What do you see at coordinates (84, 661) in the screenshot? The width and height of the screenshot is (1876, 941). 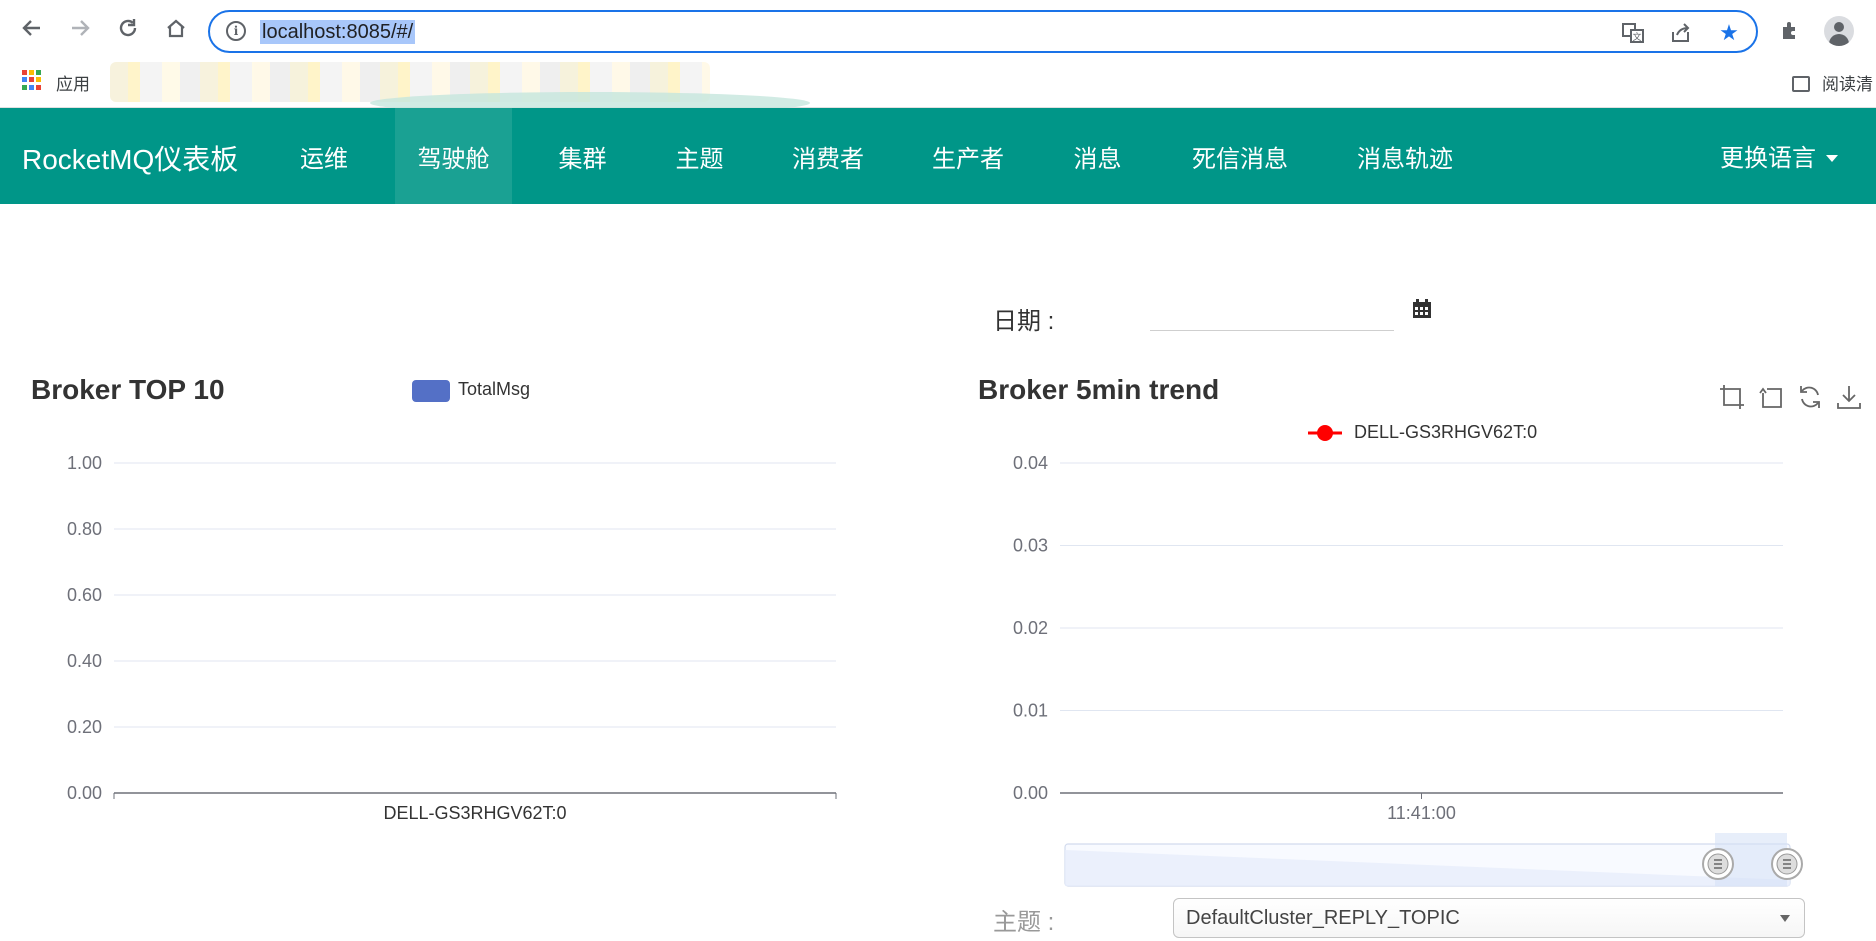 I see `y-tick-label: 0.40` at bounding box center [84, 661].